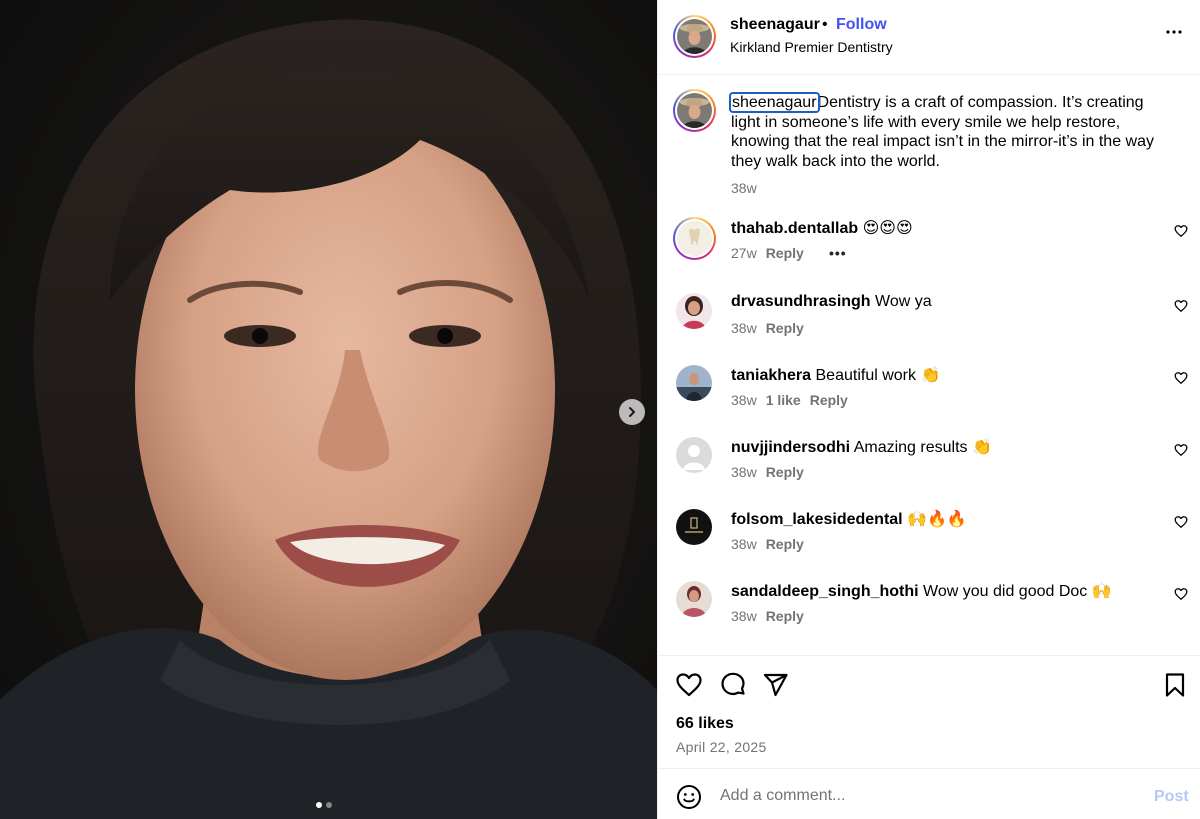 This screenshot has width=1200, height=819. Describe the element at coordinates (771, 375) in the screenshot. I see `commenter-username: taniakhera` at that location.